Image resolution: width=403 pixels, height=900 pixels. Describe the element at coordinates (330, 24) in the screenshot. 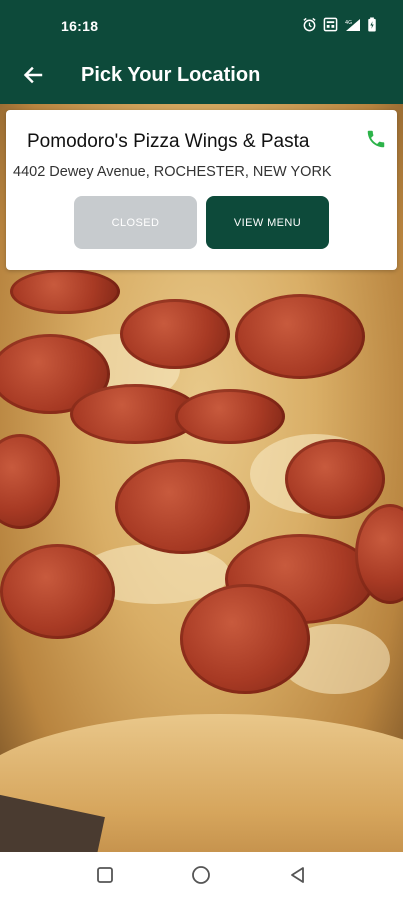

I see `data-saver-icon` at that location.